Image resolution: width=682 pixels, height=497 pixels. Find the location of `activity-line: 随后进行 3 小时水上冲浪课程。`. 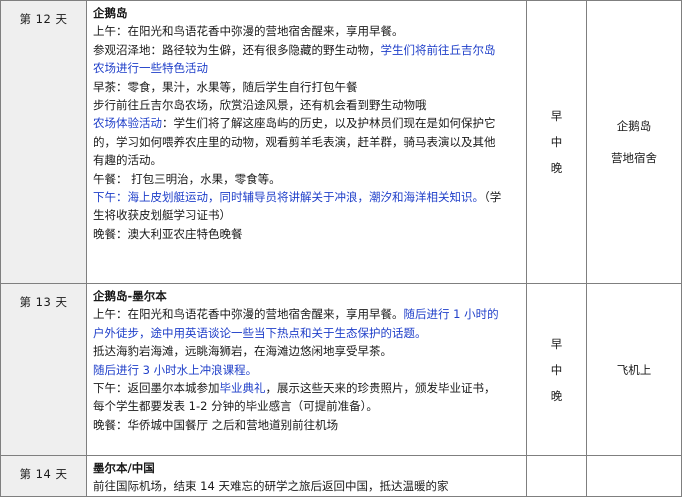

activity-line: 随后进行 3 小时水上冲浪课程。 is located at coordinates (307, 370).